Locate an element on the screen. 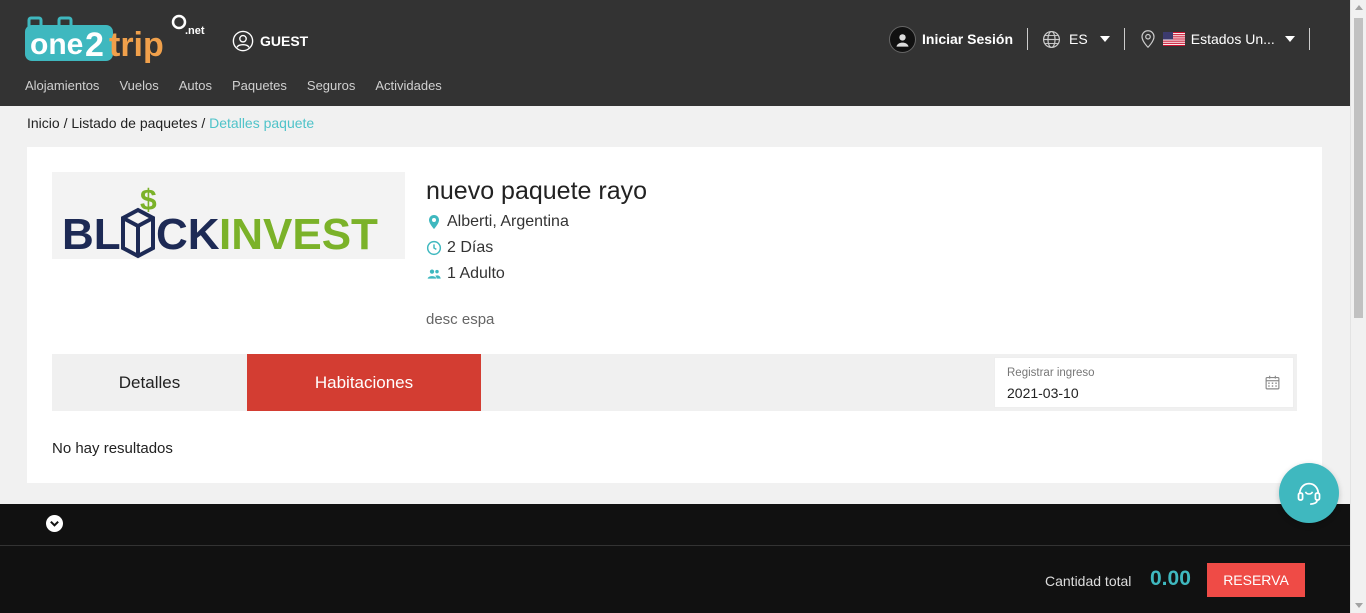 The height and width of the screenshot is (613, 1366). clock-icon is located at coordinates (434, 248).